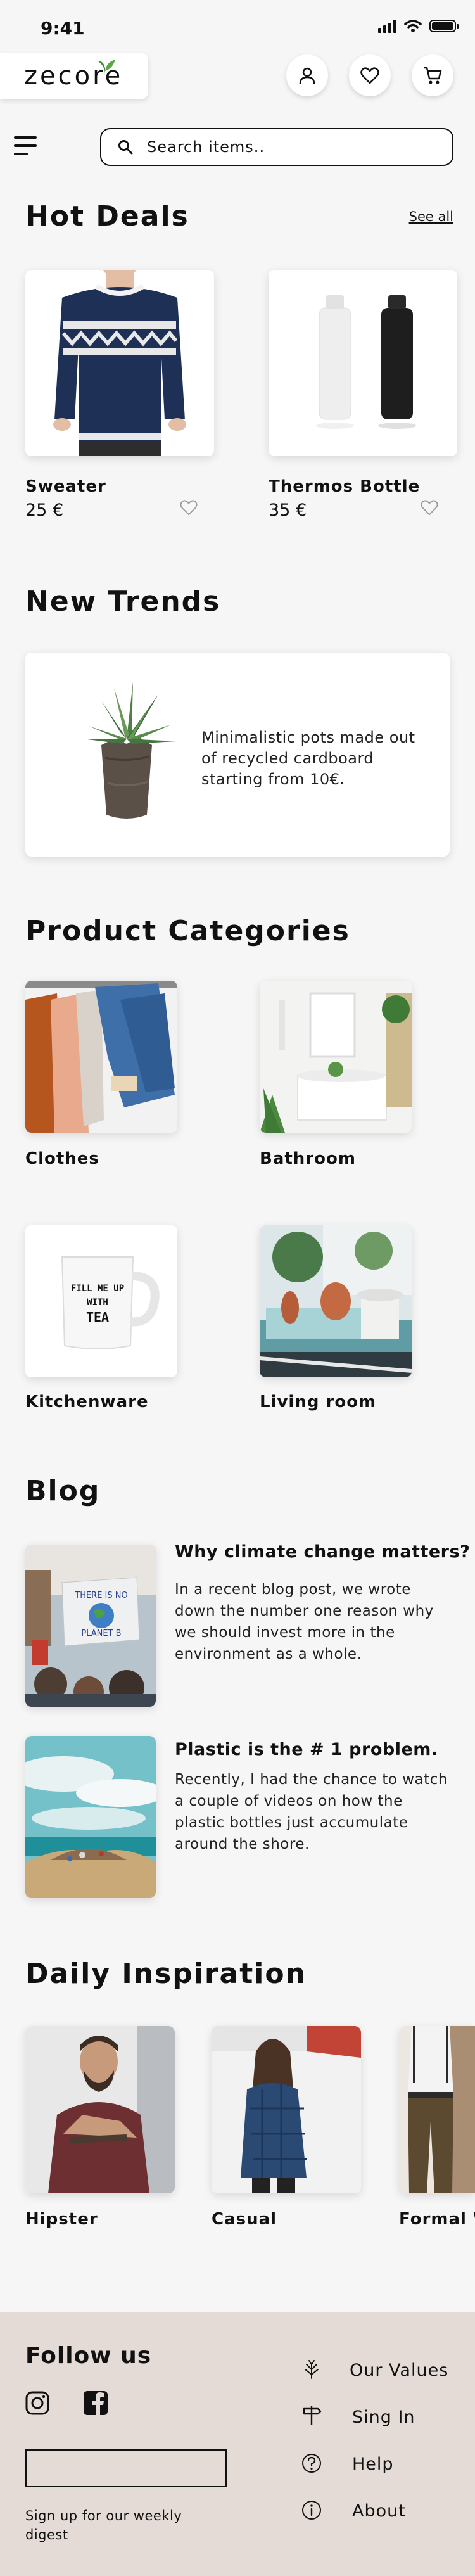 The height and width of the screenshot is (2576, 475). Describe the element at coordinates (318, 1403) in the screenshot. I see `category-label: Living room` at that location.